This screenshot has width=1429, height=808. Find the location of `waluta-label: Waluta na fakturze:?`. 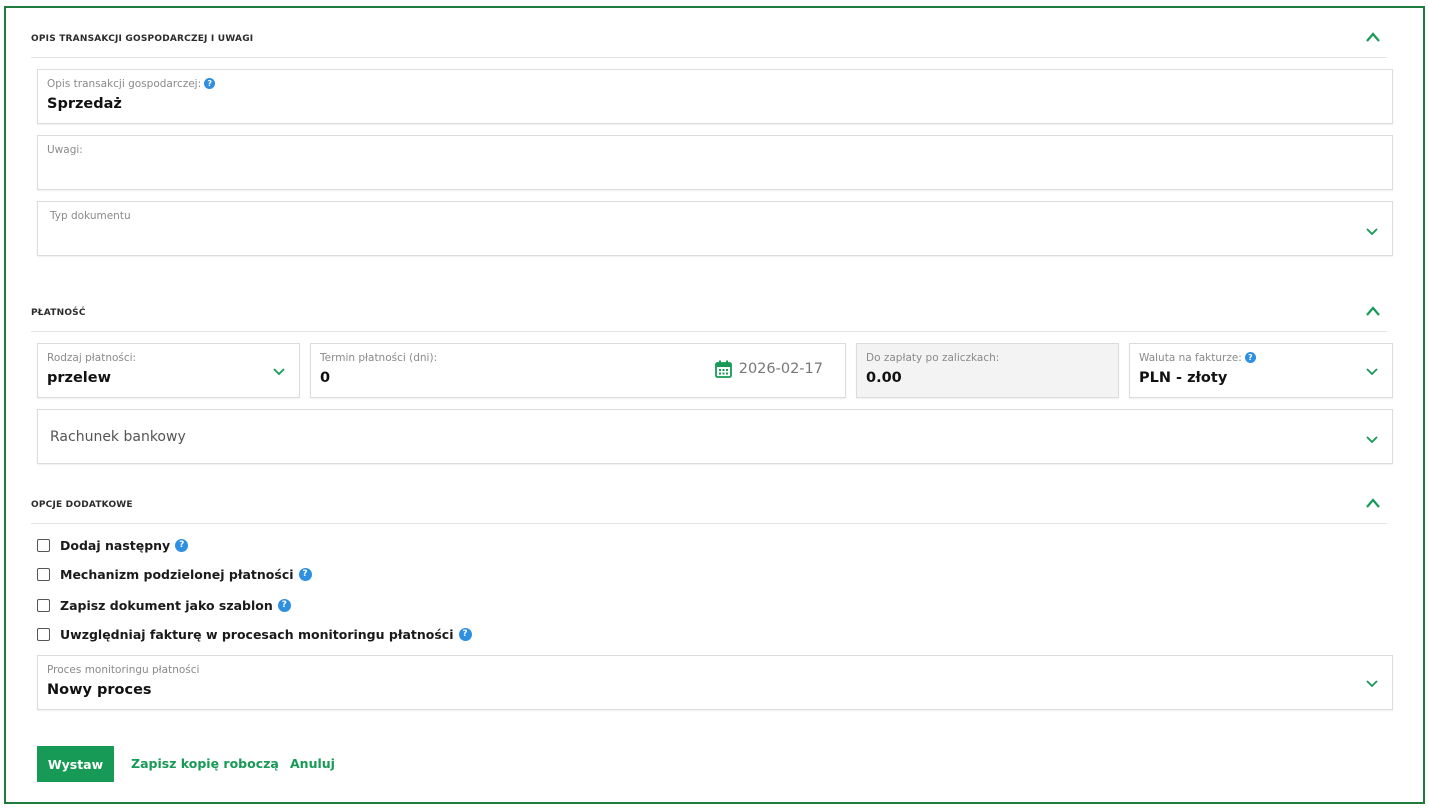

waluta-label: Waluta na fakturze:? is located at coordinates (1197, 358).